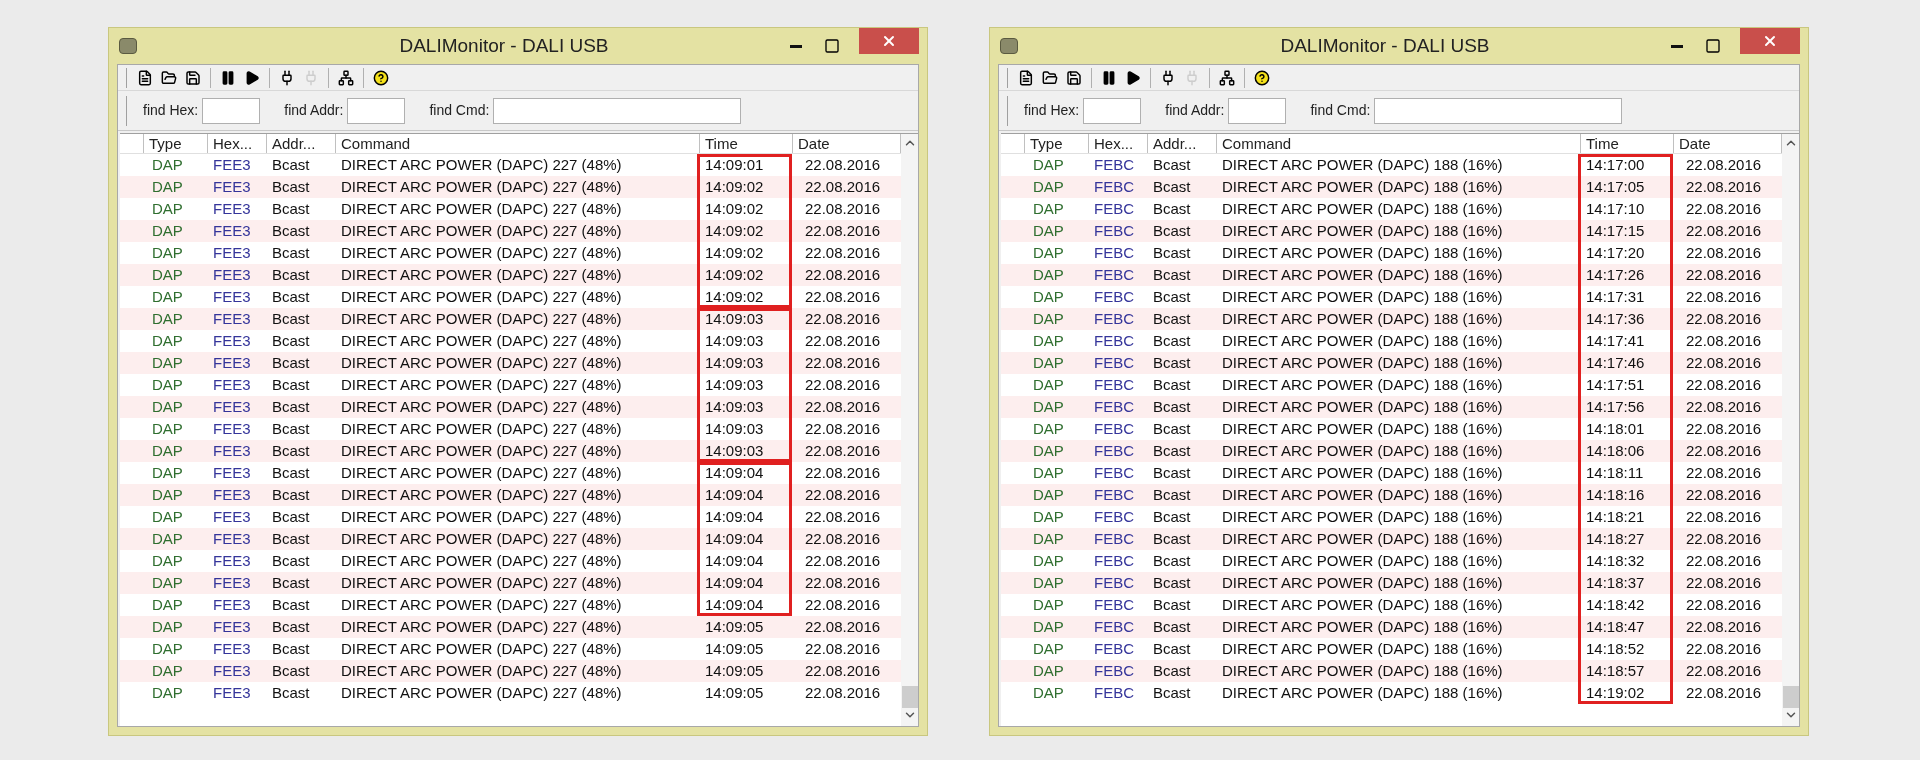 The width and height of the screenshot is (1920, 760). Describe the element at coordinates (1615, 693) in the screenshot. I see `table-cell-text: 14:19:02` at that location.